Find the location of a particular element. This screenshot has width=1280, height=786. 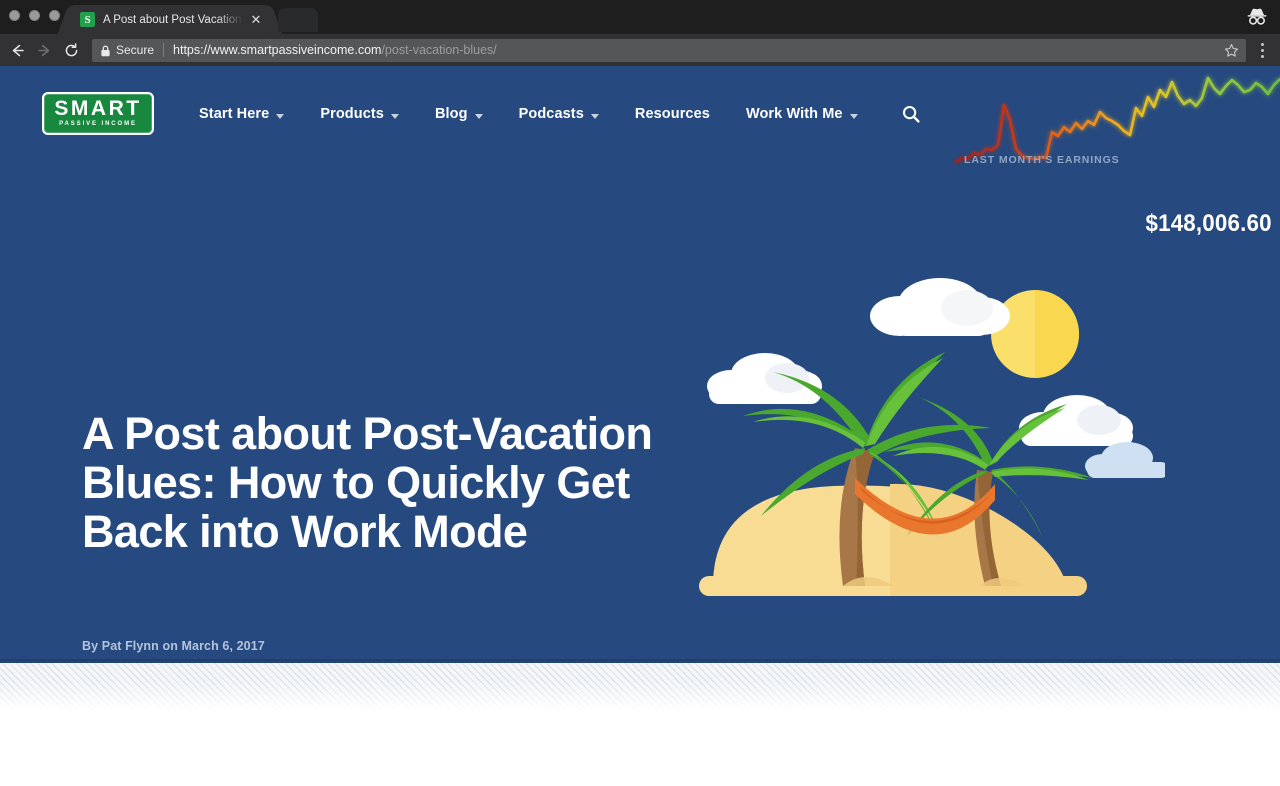

maximize-window-button is located at coordinates (54, 15).